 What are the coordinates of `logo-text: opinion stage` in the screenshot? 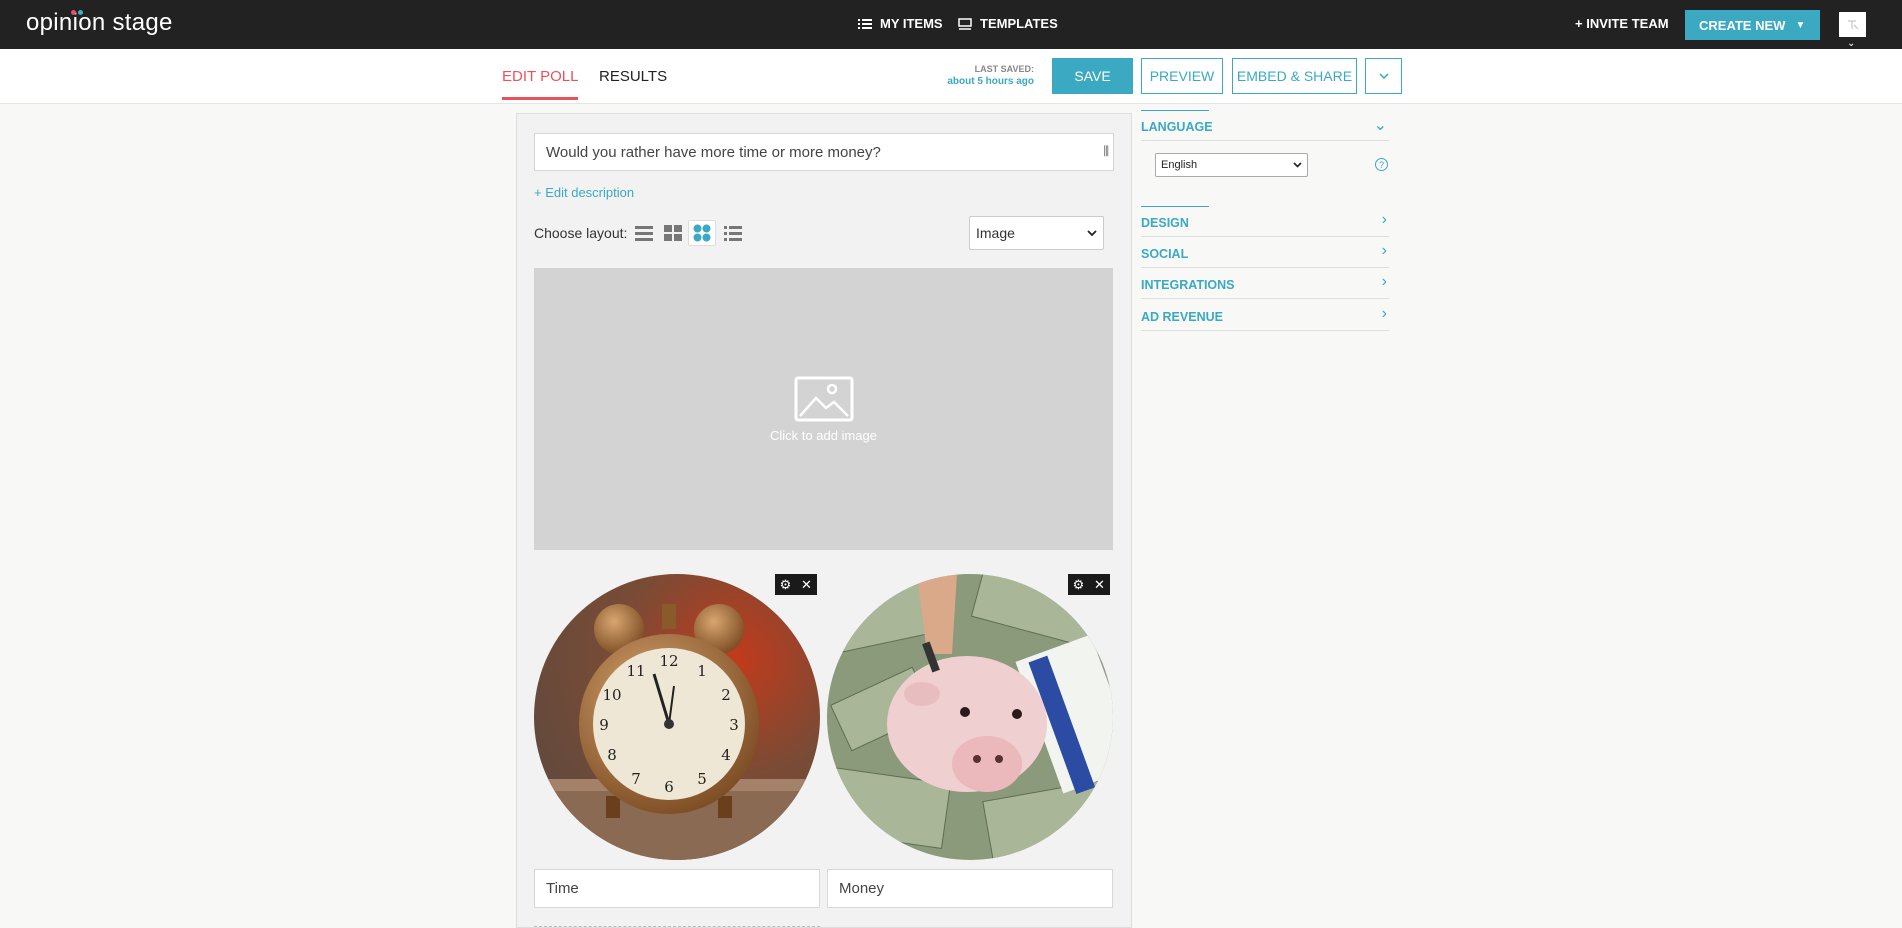 It's located at (99, 22).